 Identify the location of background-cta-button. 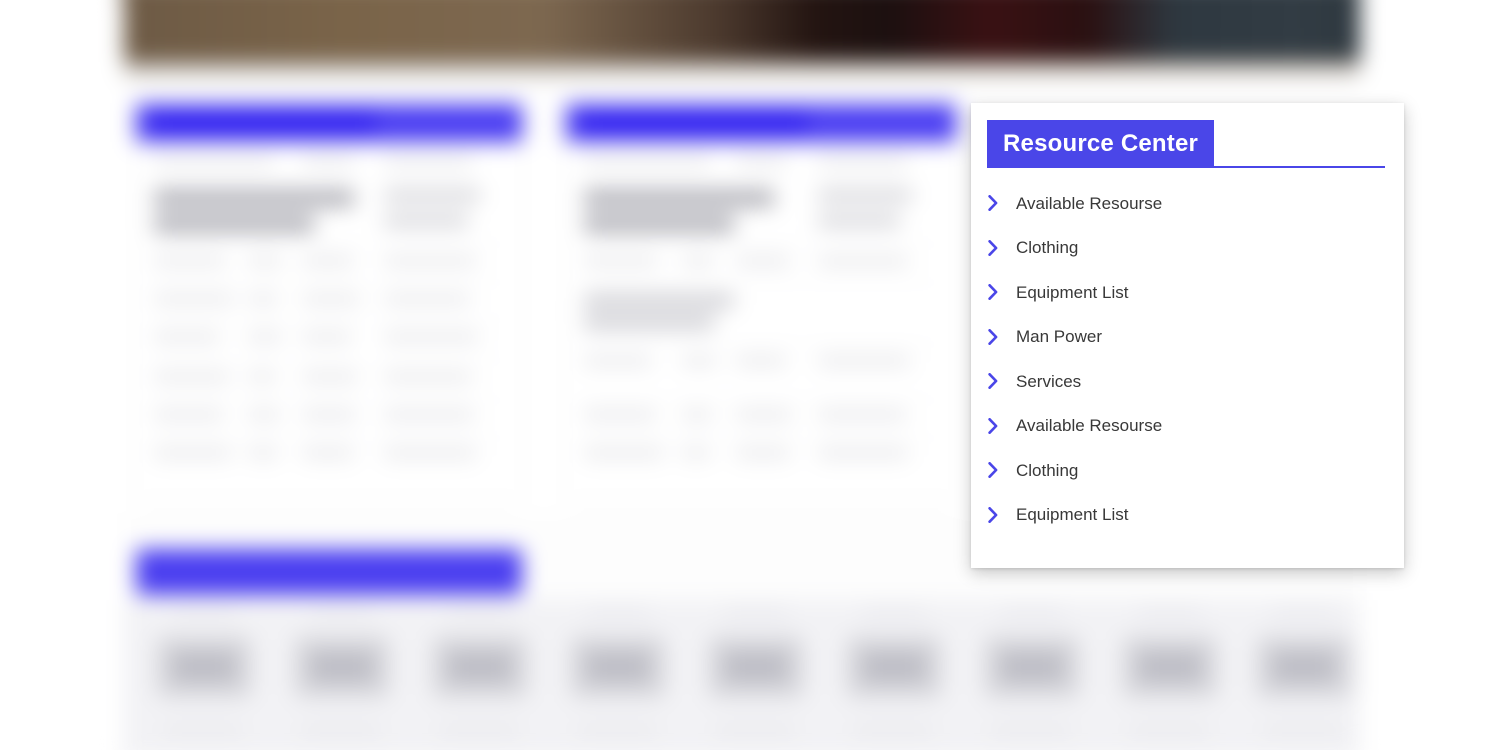
(329, 572).